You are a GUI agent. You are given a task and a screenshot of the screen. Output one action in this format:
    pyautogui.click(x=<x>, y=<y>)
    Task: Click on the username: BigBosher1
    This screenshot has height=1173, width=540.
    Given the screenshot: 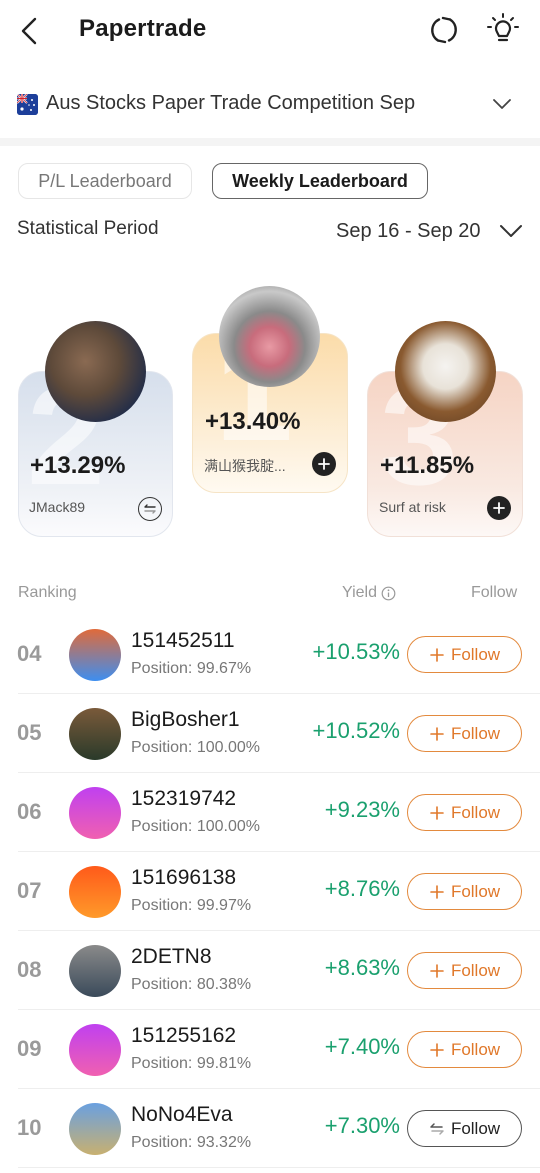 What is the action you would take?
    pyautogui.click(x=185, y=720)
    